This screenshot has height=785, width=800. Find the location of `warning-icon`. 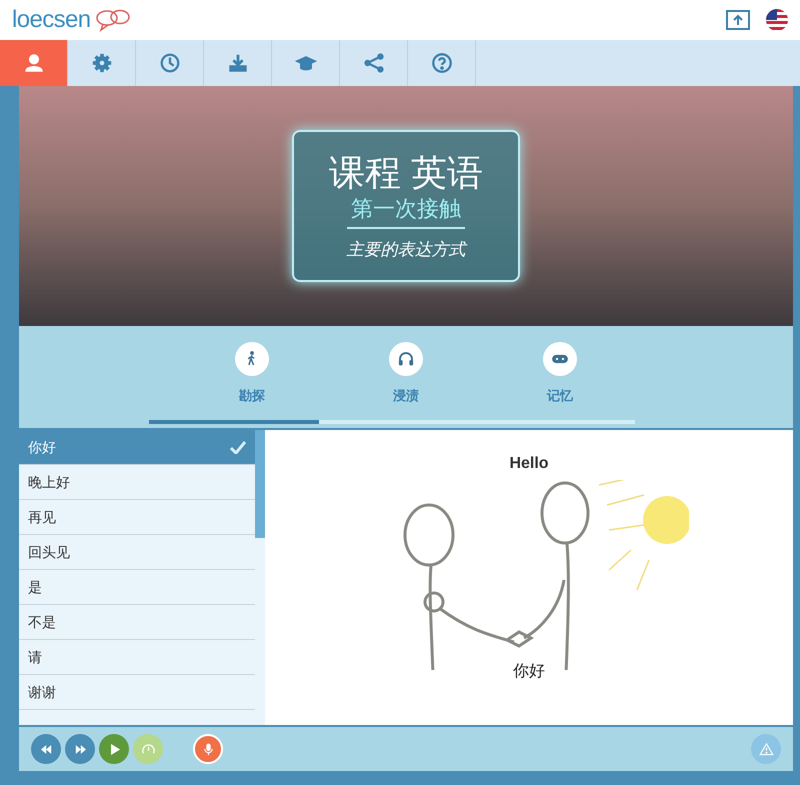

warning-icon is located at coordinates (766, 749).